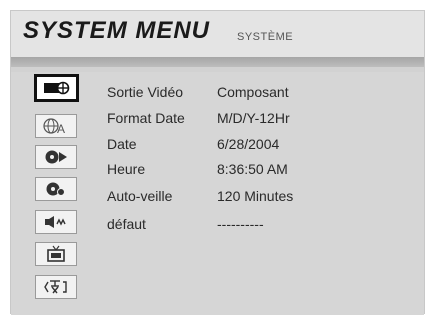 Image resolution: width=435 pixels, height=324 pixels. What do you see at coordinates (140, 196) in the screenshot?
I see `setting-label: Auto-veille` at bounding box center [140, 196].